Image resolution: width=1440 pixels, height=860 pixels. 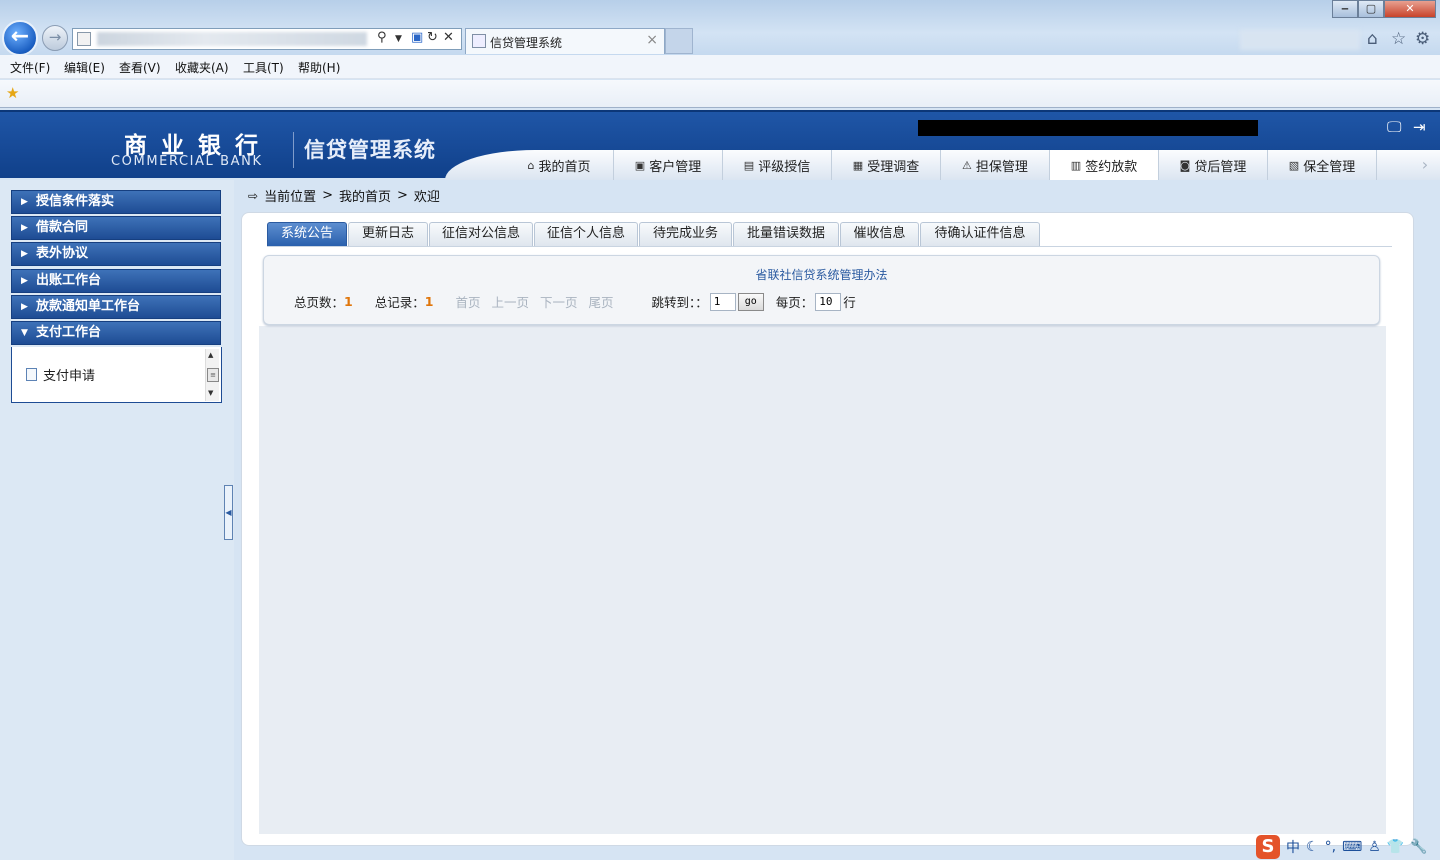 I want to click on tab-favicon-icon, so click(x=479, y=41).